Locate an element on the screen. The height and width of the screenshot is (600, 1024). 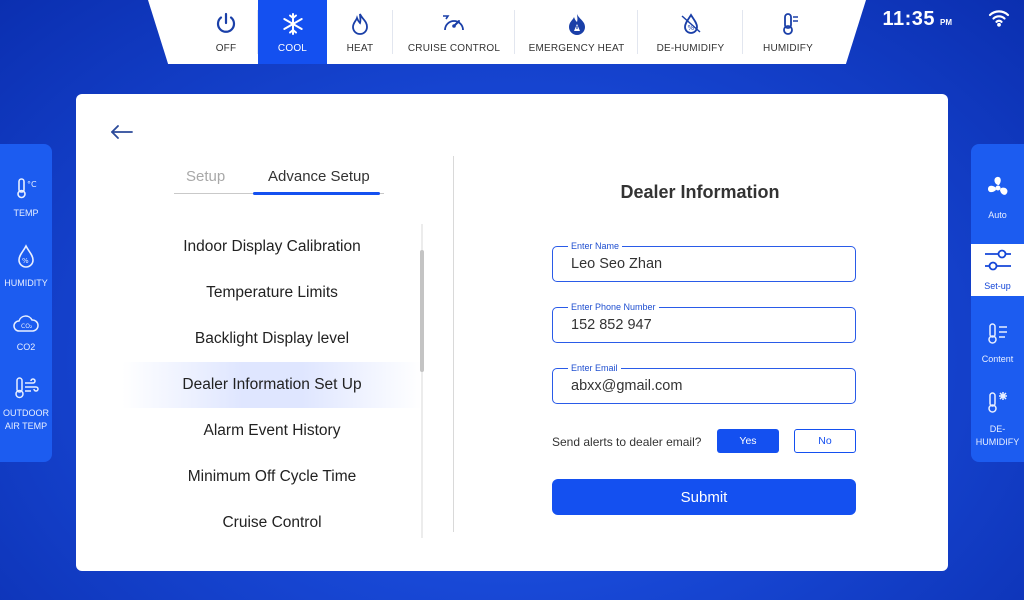
flame-icon is located at coordinates (360, 24).